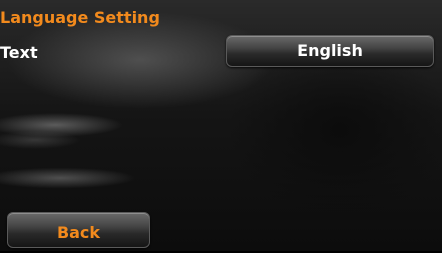 The image size is (442, 253). Describe the element at coordinates (19, 52) in the screenshot. I see `text-setting-label: Text` at that location.